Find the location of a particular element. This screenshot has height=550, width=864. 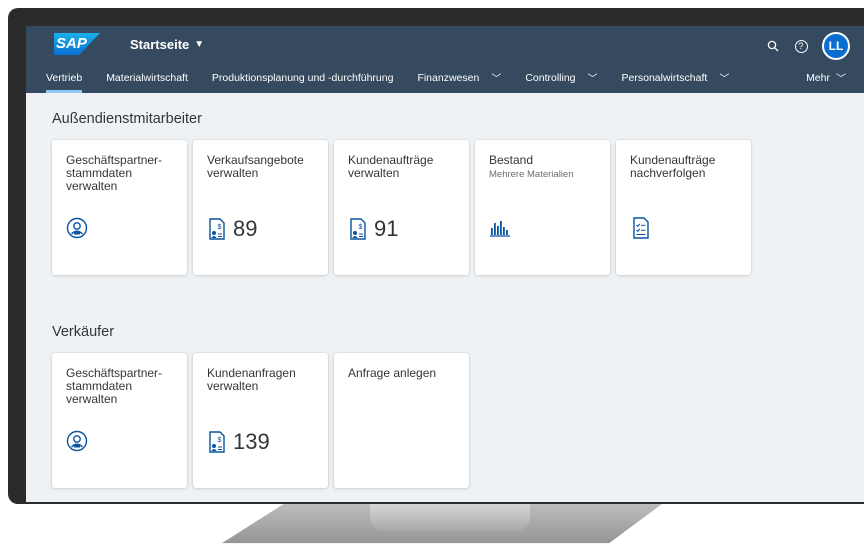

tile-kundenauftraege-verwalten: Kundenaufträge verwalten $ 91 is located at coordinates (401, 207).